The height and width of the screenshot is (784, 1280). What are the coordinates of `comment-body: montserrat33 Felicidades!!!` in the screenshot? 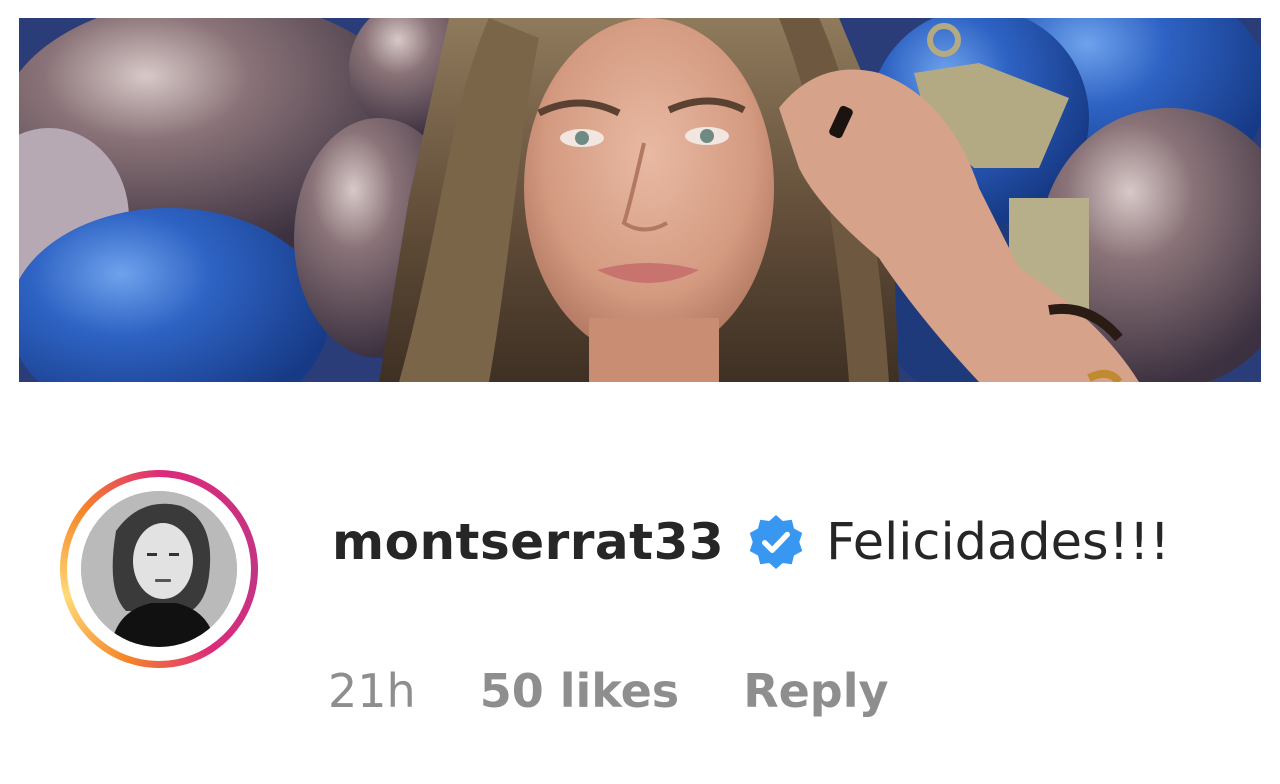 It's located at (751, 542).